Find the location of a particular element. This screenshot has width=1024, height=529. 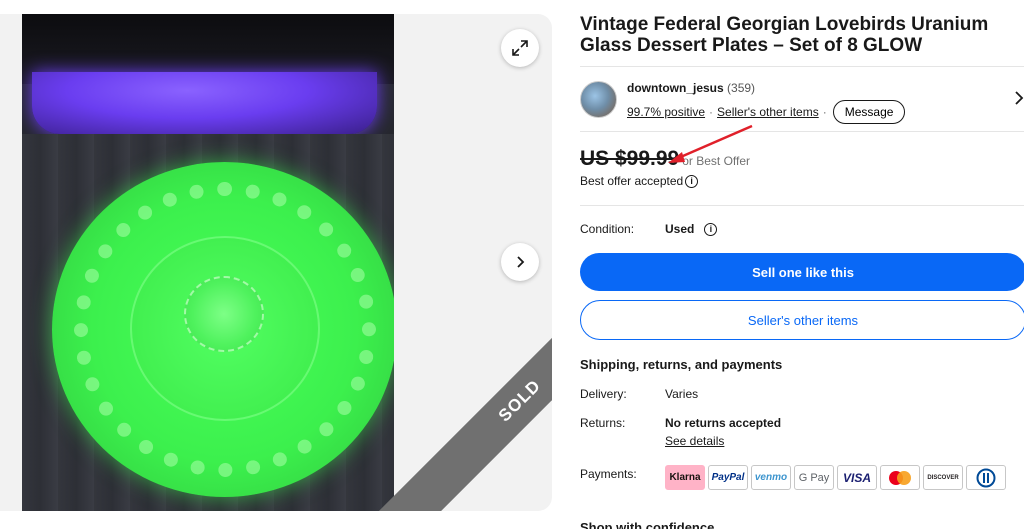

diners-badge is located at coordinates (986, 477).